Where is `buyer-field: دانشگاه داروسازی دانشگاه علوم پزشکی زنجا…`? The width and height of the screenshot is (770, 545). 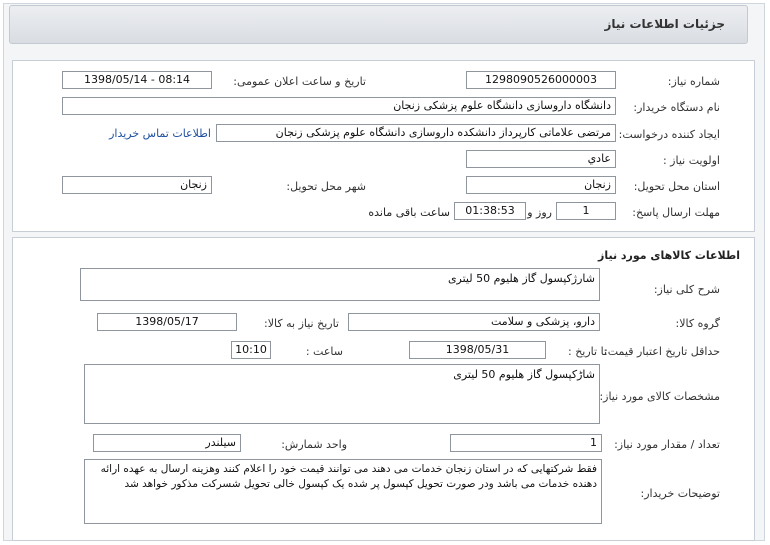 buyer-field: دانشگاه داروسازی دانشگاه علوم پزشکی زنجا… is located at coordinates (339, 106).